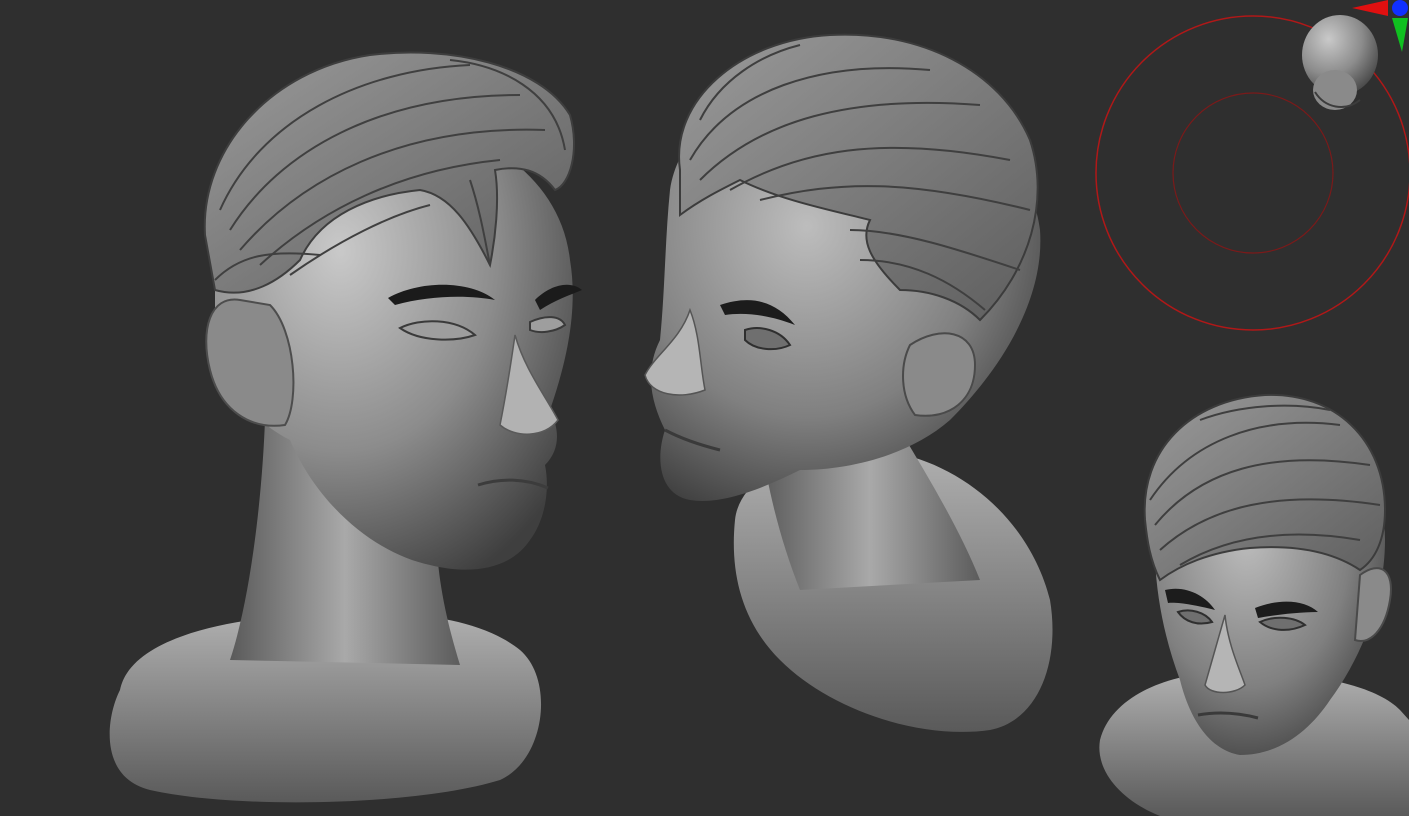 This screenshot has width=1409, height=816. I want to click on navigation-gizmo, so click(1252, 165).